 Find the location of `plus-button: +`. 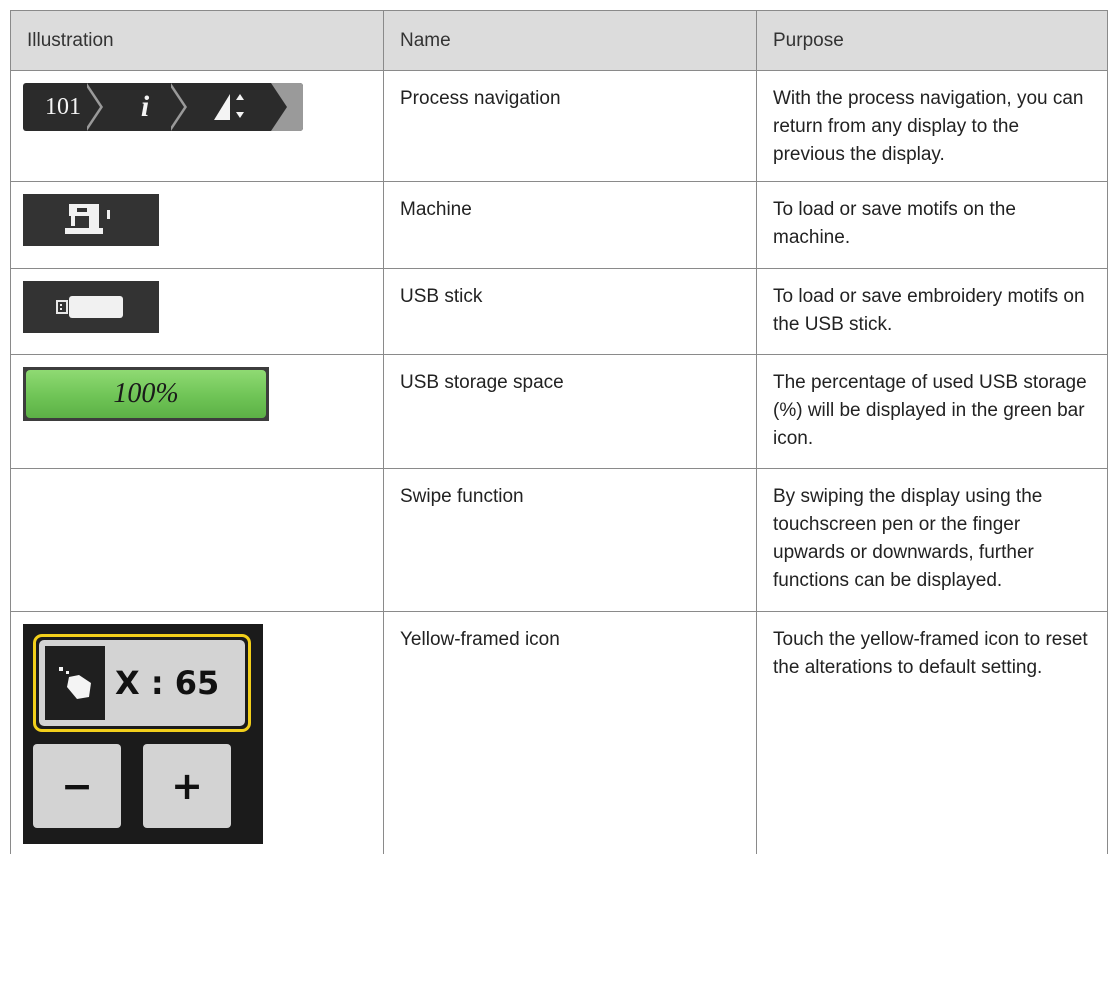

plus-button: + is located at coordinates (187, 786).